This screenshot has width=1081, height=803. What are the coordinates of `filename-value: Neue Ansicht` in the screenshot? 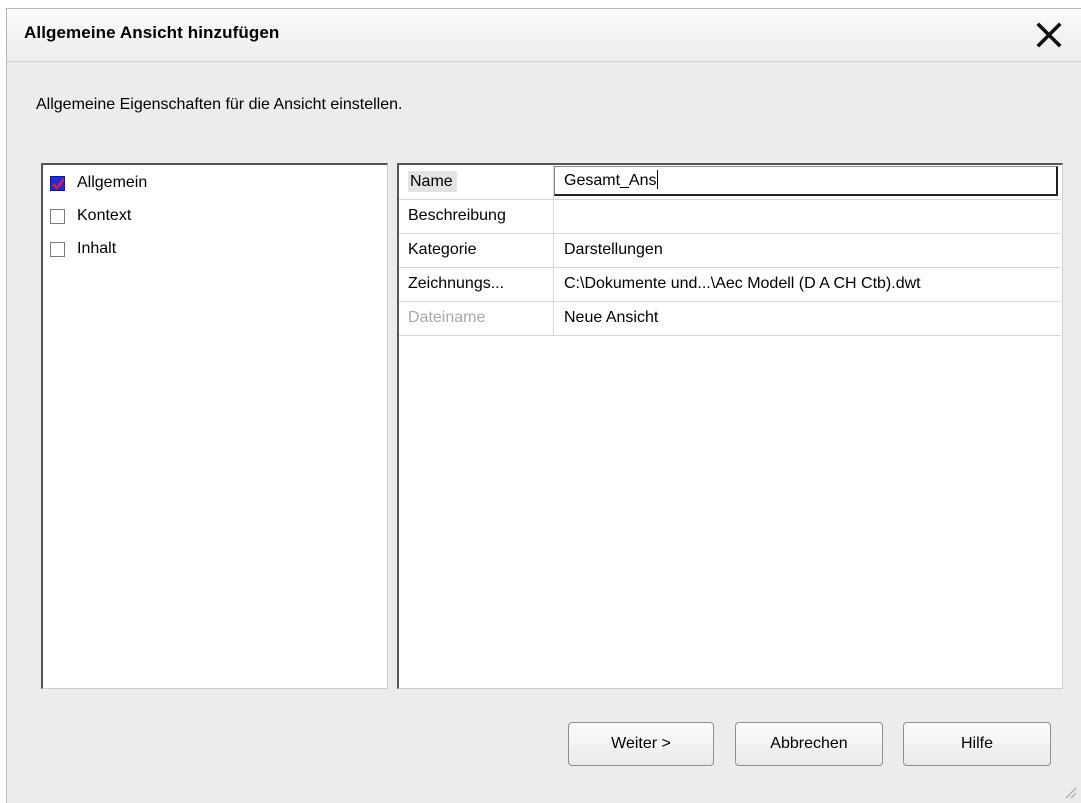 It's located at (808, 318).